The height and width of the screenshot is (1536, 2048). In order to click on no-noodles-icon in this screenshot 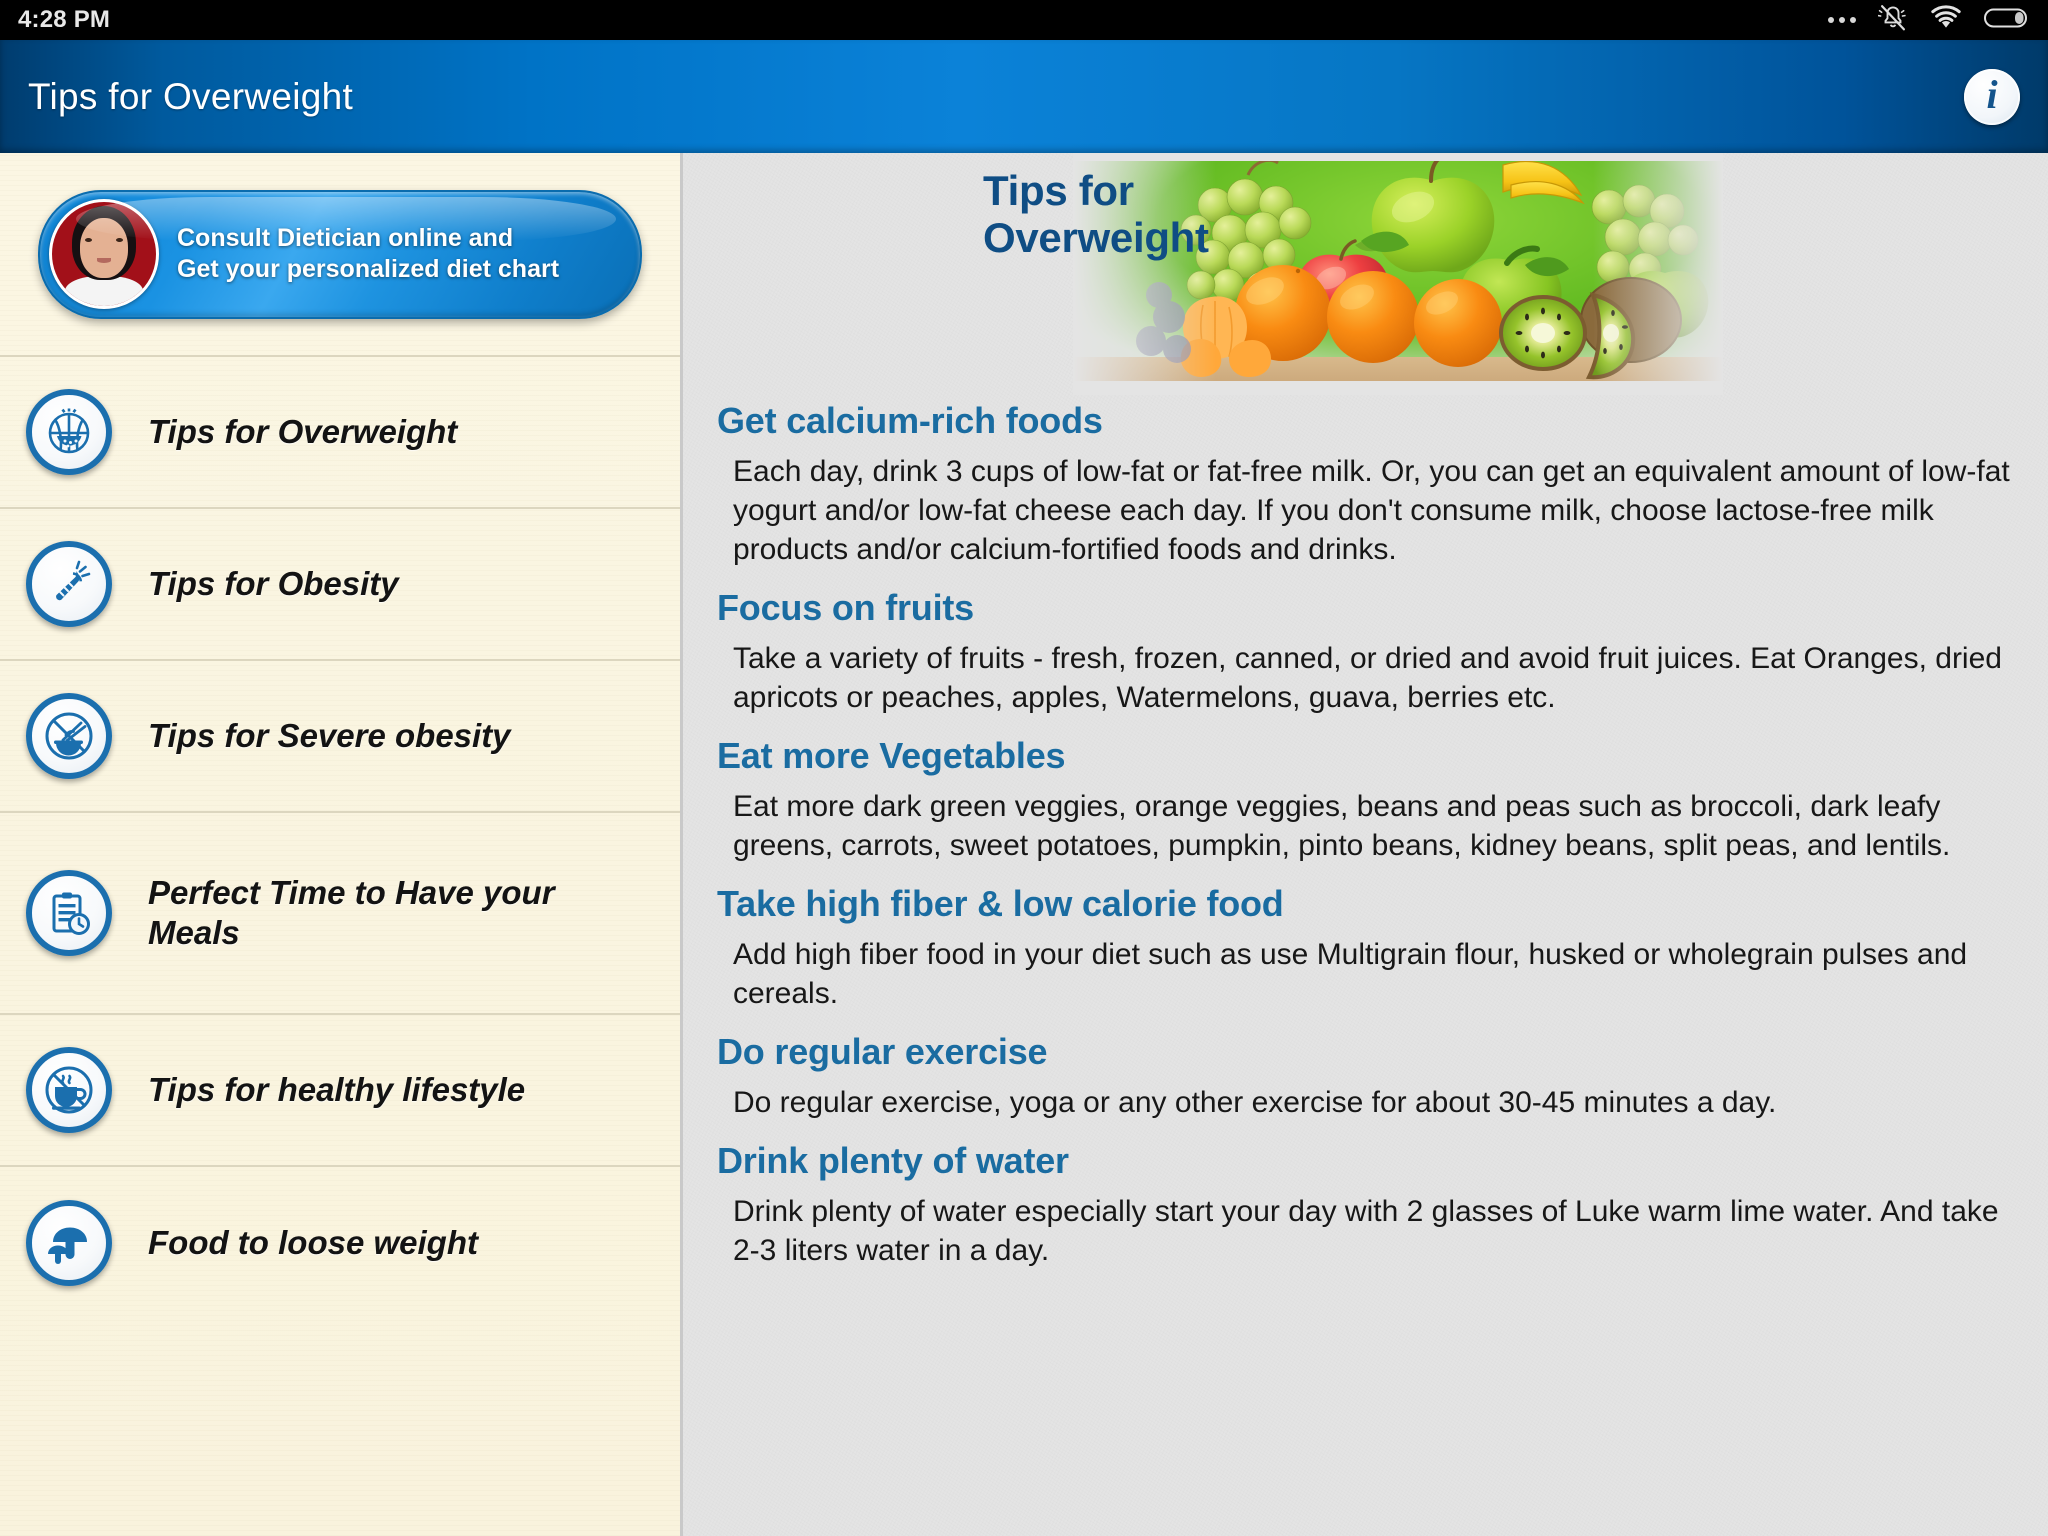, I will do `click(69, 736)`.